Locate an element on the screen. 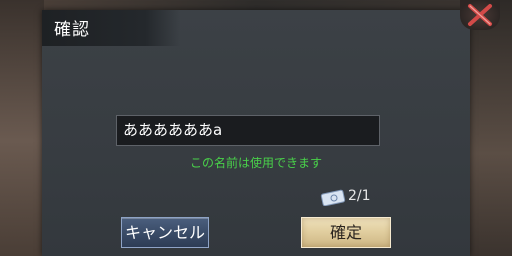 This screenshot has height=256, width=512. close-button is located at coordinates (480, 15).